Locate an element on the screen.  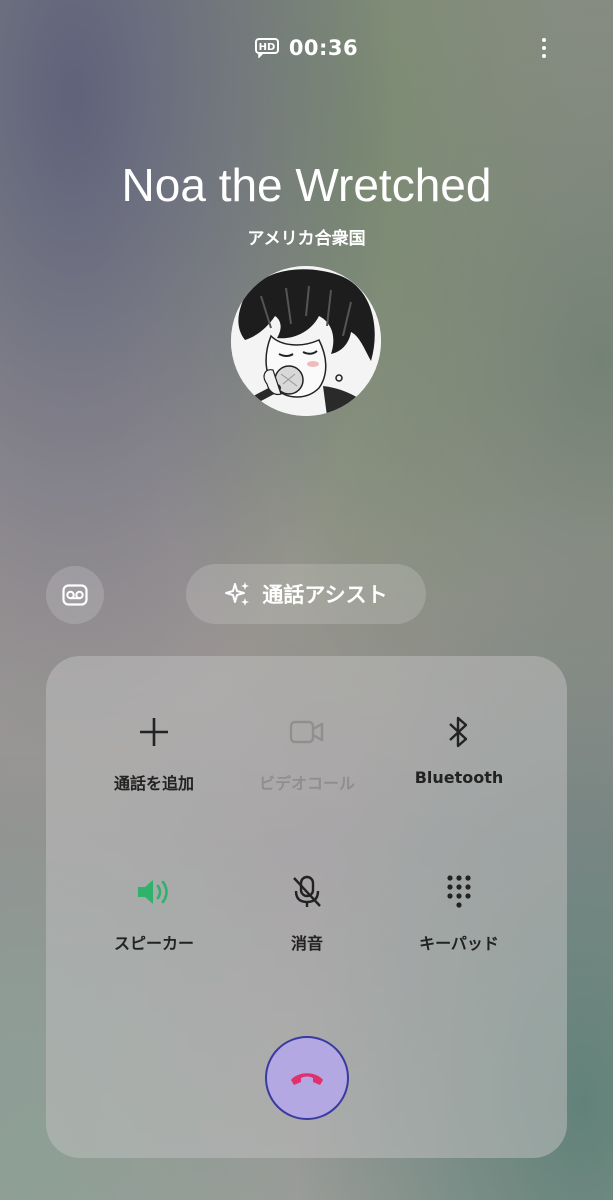
video-call-button: ビデオコール is located at coordinates (307, 762).